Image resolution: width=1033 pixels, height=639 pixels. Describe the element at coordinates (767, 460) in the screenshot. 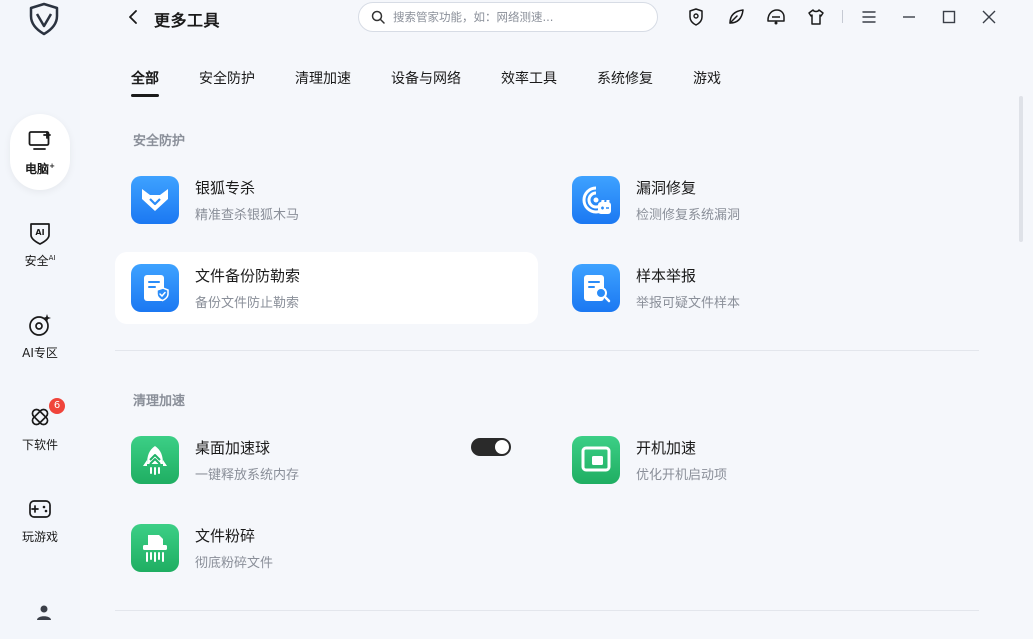

I see `tool-card-startup-boost: 开机加速 优化开机启动项` at that location.